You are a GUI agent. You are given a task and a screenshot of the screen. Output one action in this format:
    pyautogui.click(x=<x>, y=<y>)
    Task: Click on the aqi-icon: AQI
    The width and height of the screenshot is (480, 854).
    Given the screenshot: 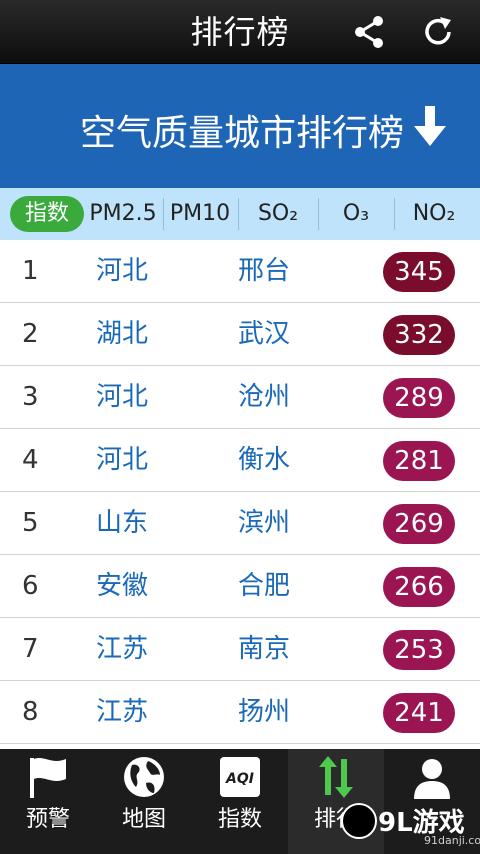 What is the action you would take?
    pyautogui.click(x=240, y=777)
    